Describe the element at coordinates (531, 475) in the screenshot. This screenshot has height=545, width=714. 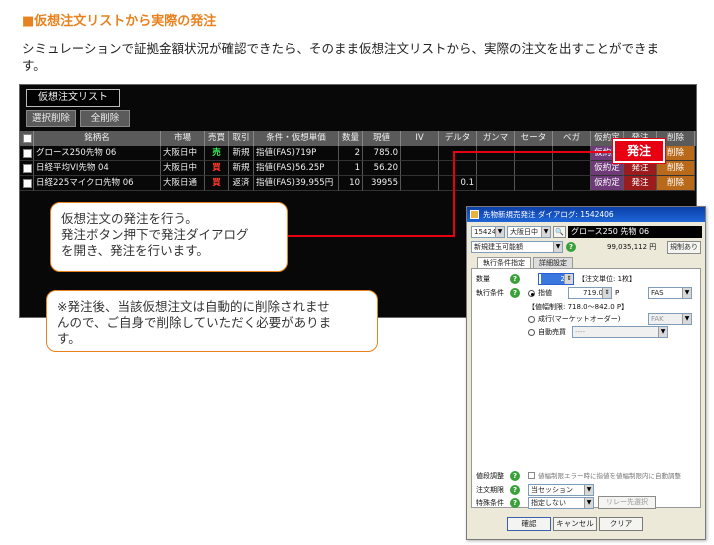
I see `price-adjust-checkbox` at that location.